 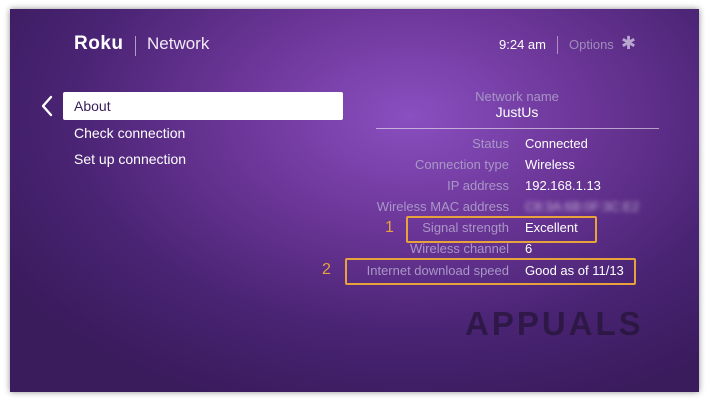 I want to click on wireless-channel-label: Wireless channel, so click(x=459, y=248).